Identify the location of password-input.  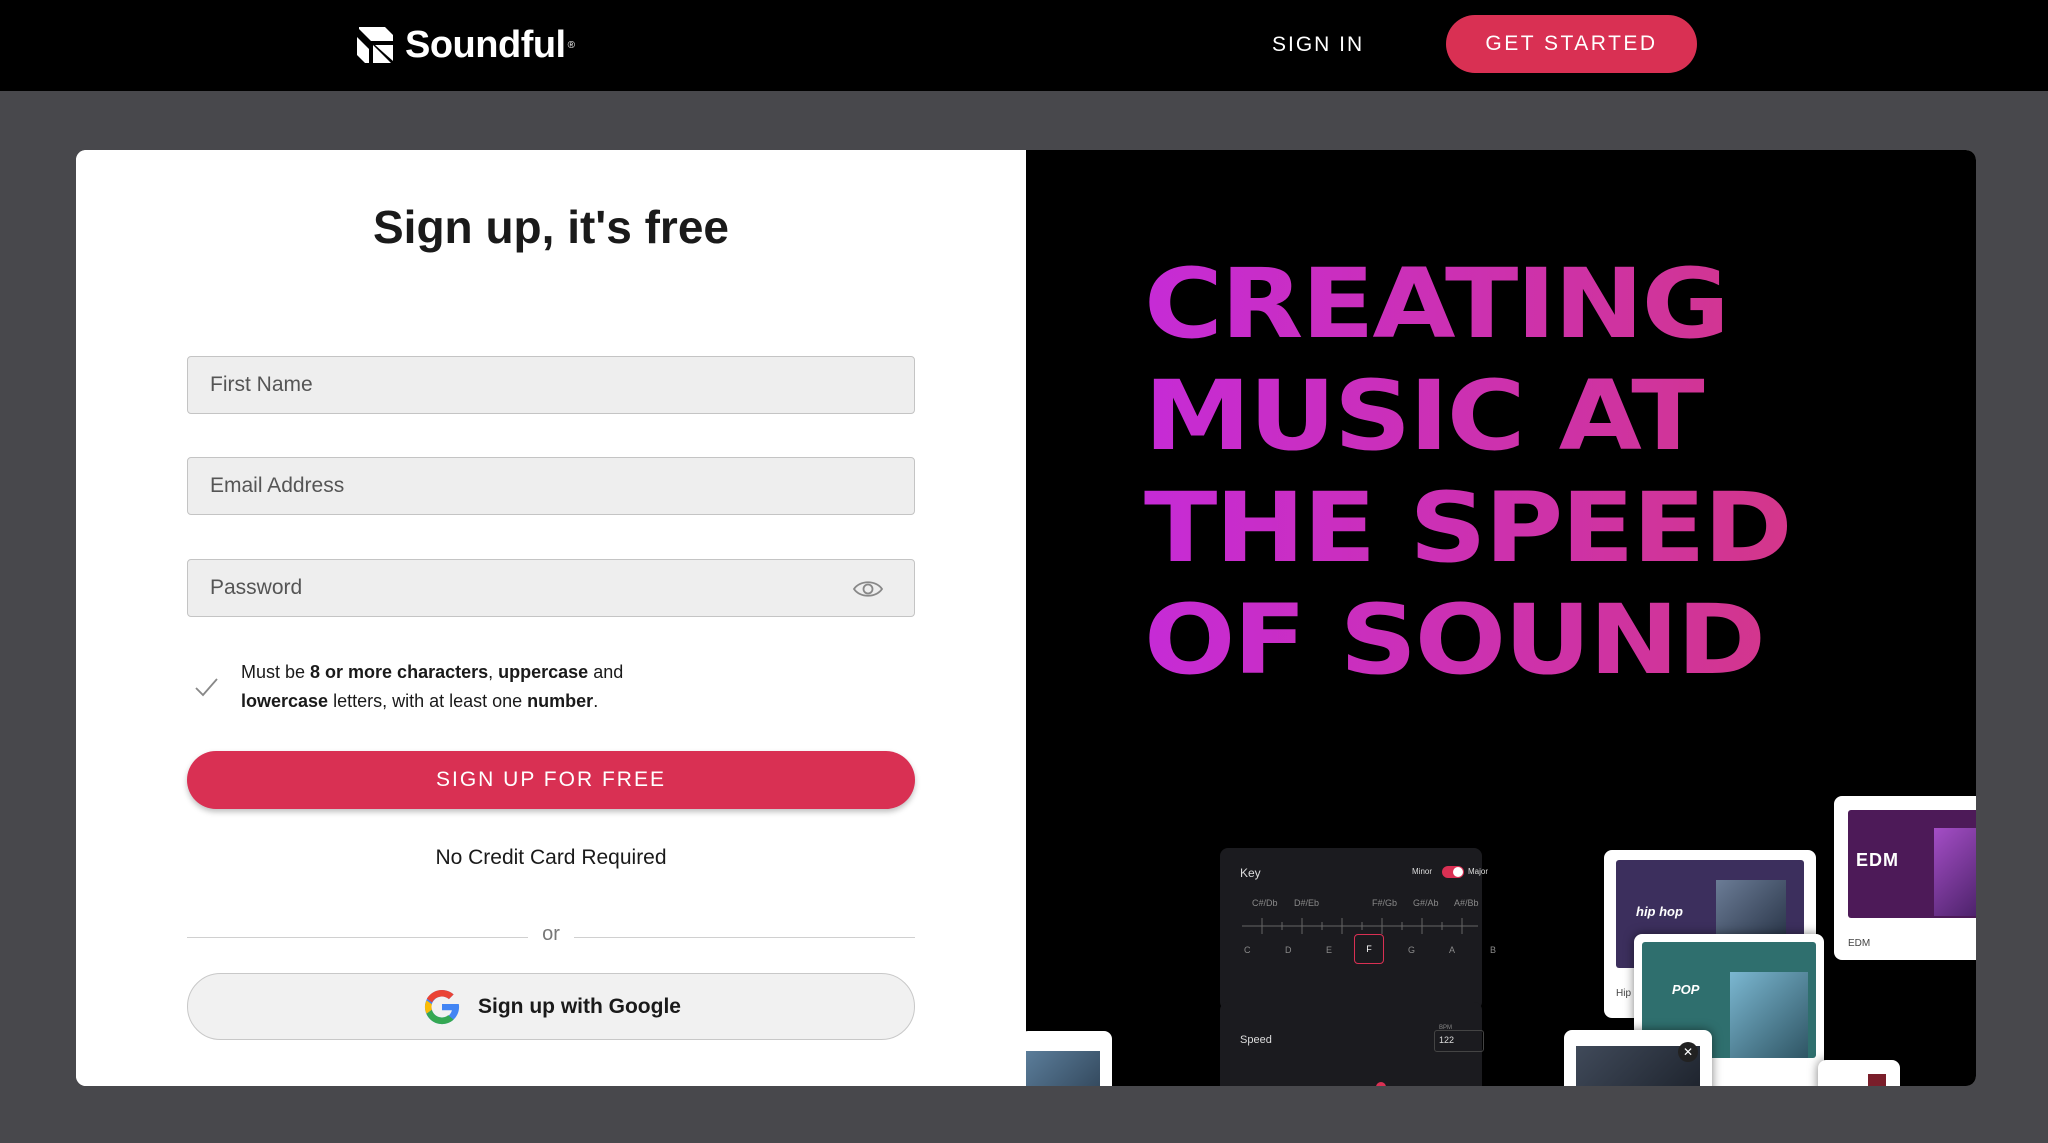
(551, 588).